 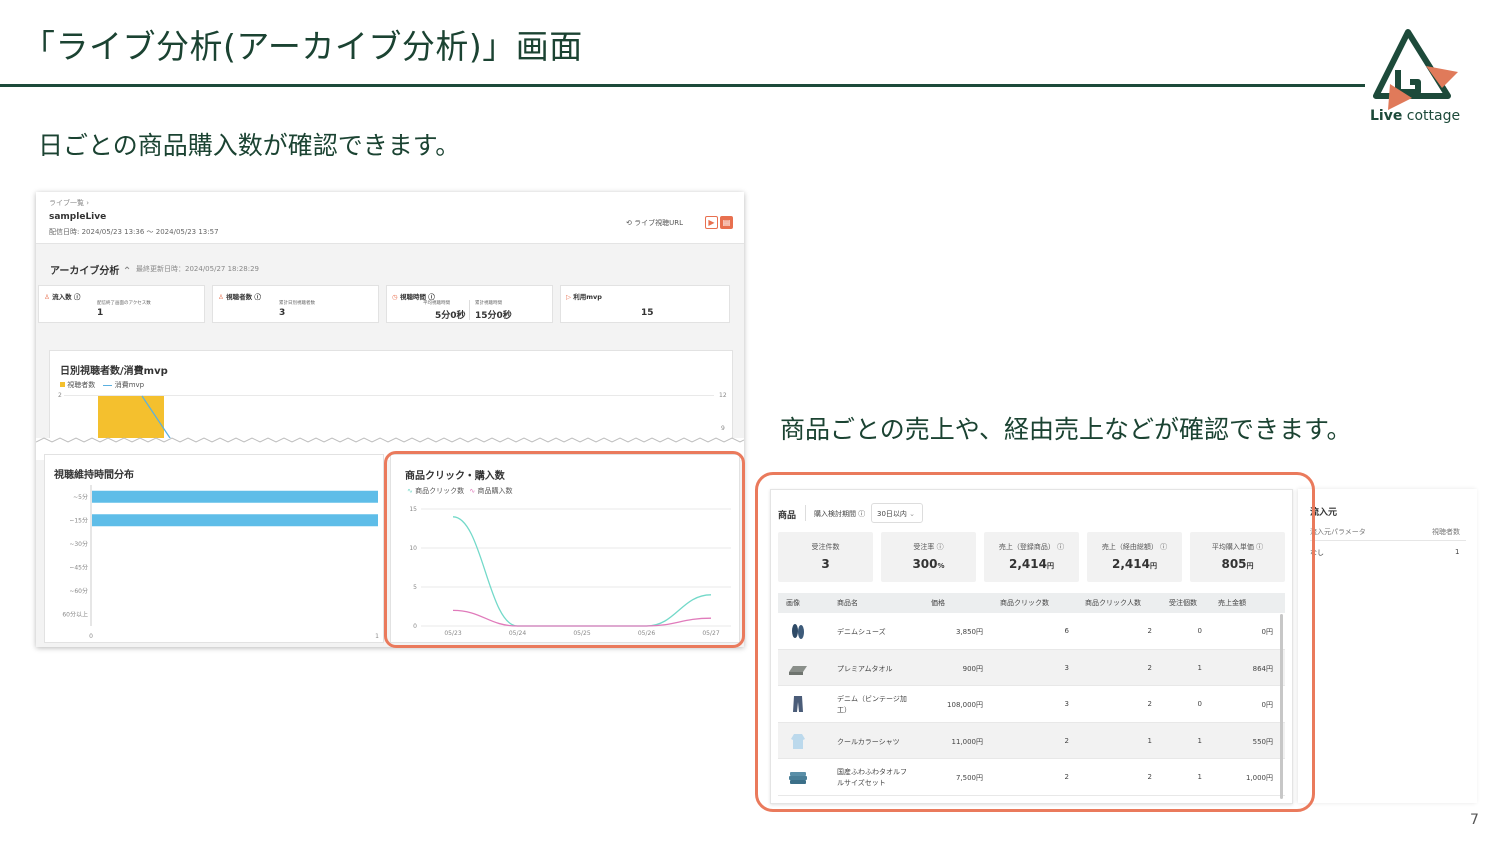 I want to click on live-name: sampleLive, so click(x=78, y=217).